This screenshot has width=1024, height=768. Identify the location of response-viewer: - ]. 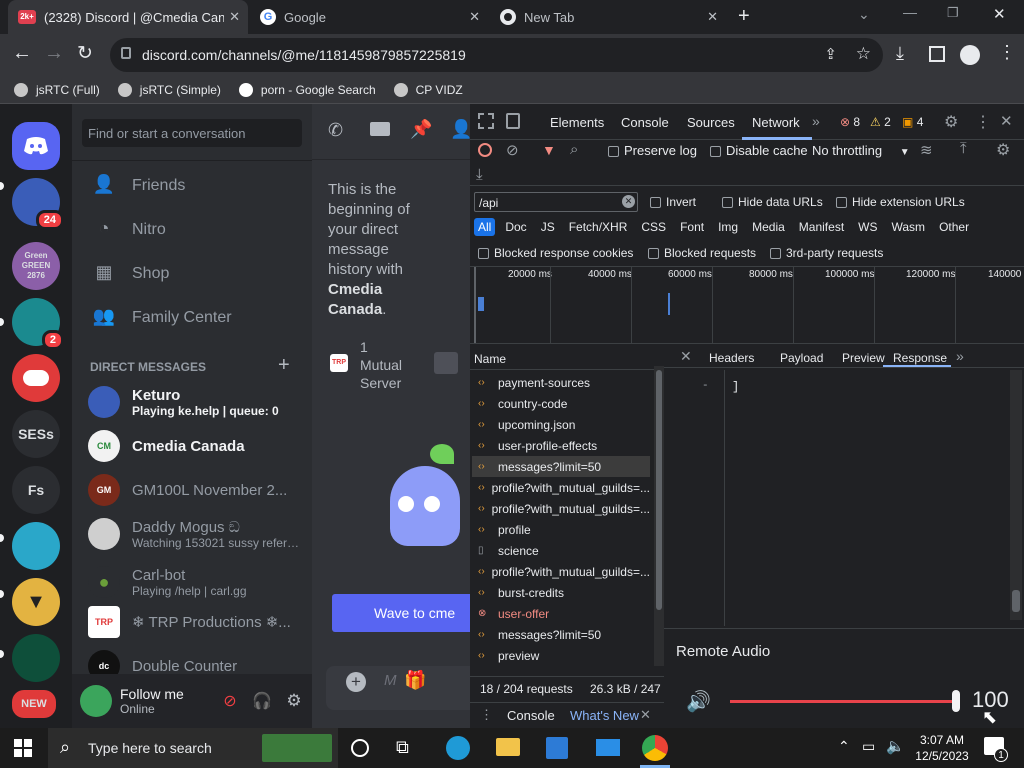
(838, 500).